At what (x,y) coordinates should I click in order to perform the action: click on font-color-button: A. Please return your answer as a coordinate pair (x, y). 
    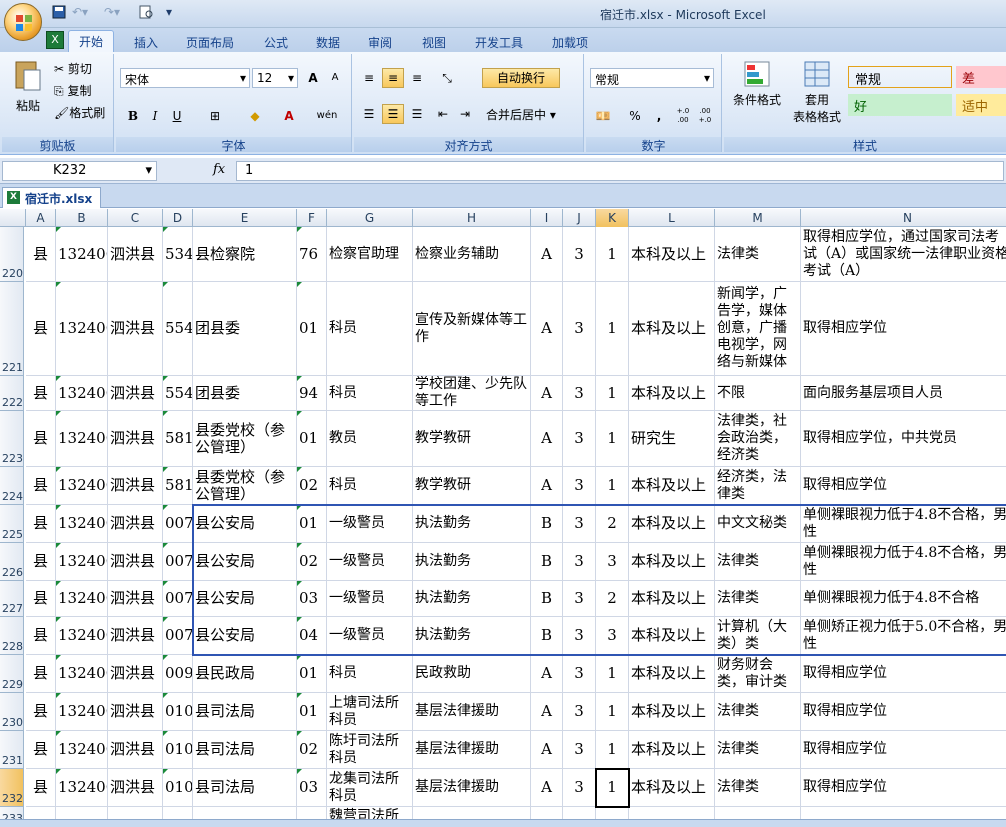
    Looking at the image, I should click on (289, 116).